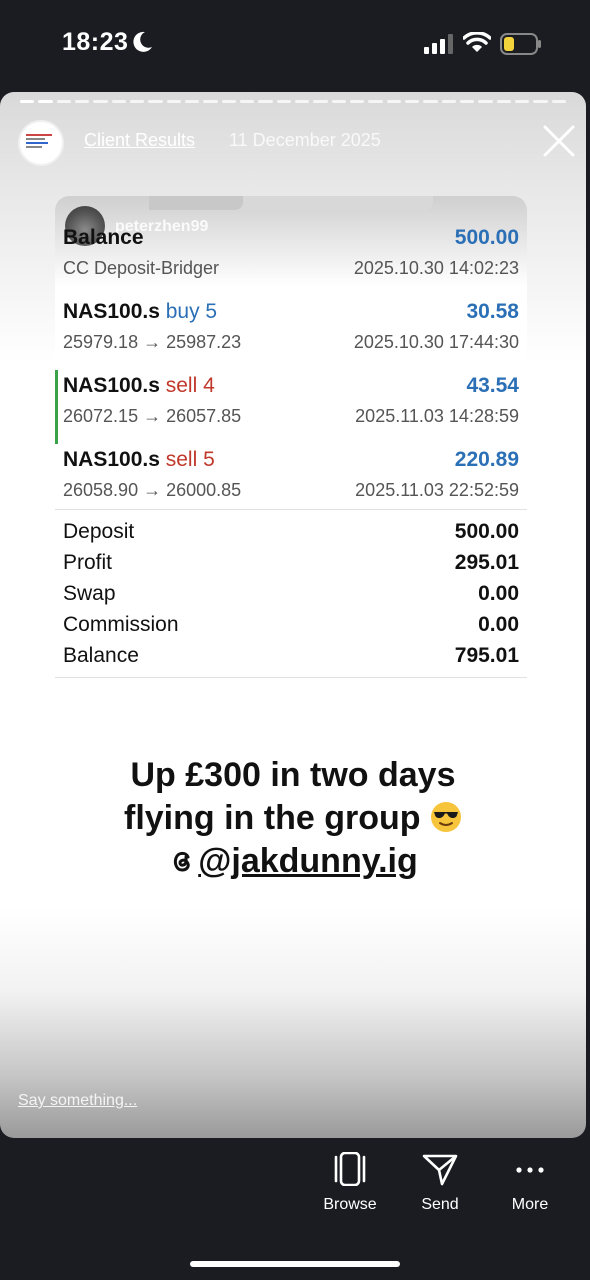 Image resolution: width=590 pixels, height=1280 pixels. What do you see at coordinates (139, 140) in the screenshot?
I see `story-title: Client Results` at bounding box center [139, 140].